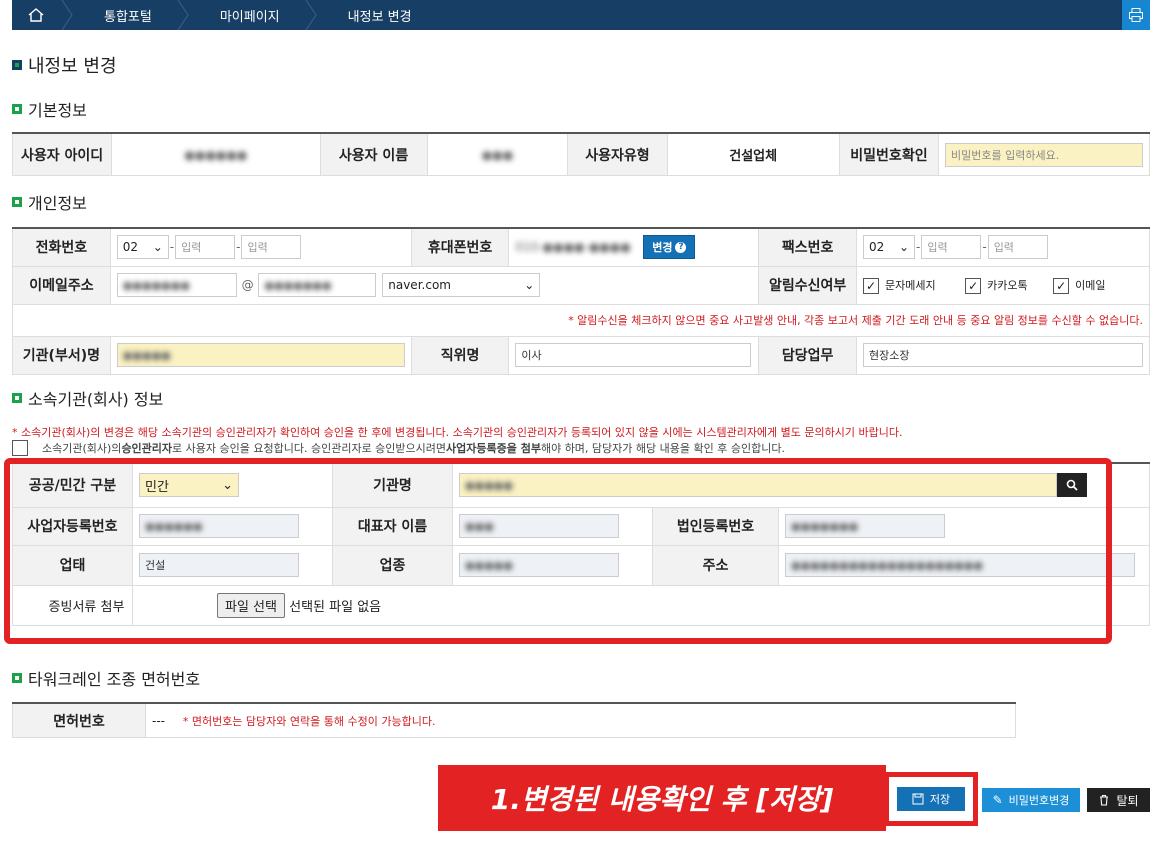 This screenshot has width=1165, height=849. What do you see at coordinates (247, 15) in the screenshot?
I see `breadcrumb-item: 마이페이지` at bounding box center [247, 15].